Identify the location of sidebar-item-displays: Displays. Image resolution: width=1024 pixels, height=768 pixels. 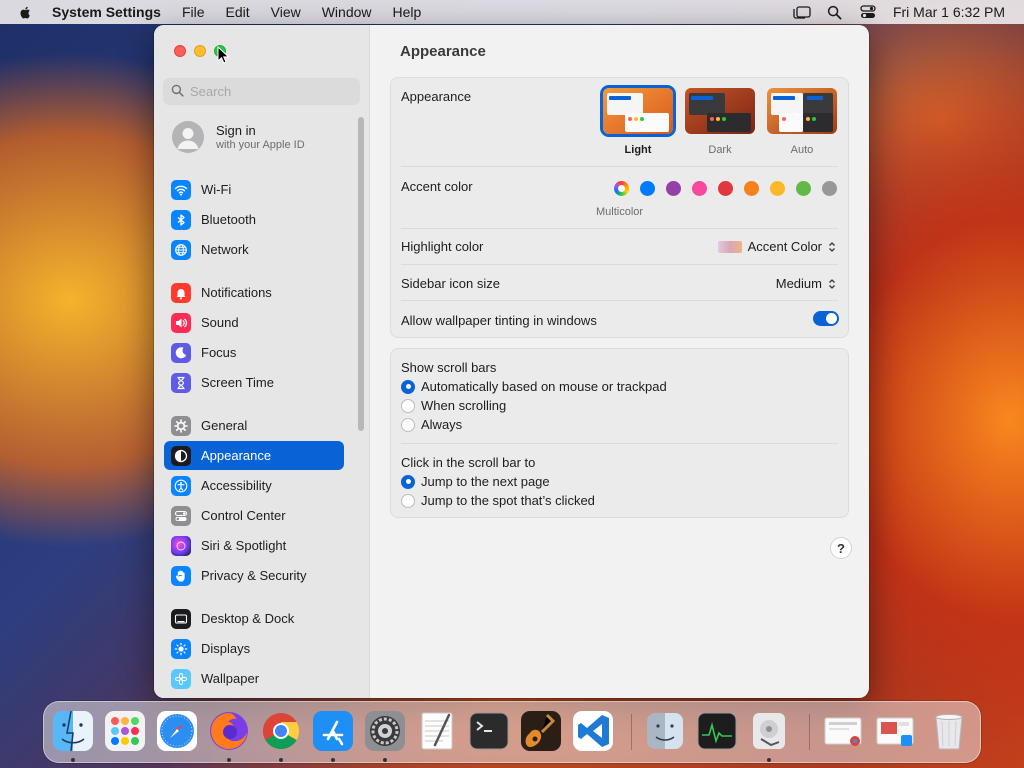
(254, 648).